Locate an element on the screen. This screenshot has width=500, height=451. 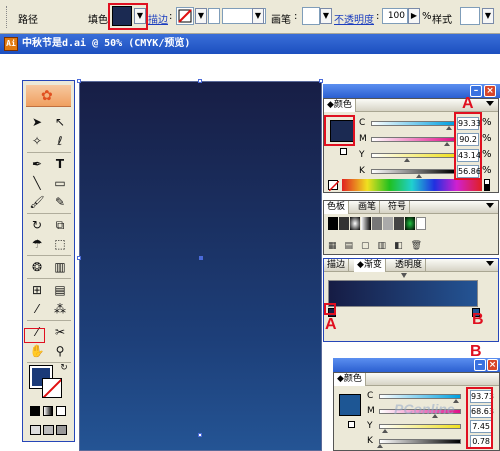
tab-swatches: 色板 is located at coordinates (337, 207).